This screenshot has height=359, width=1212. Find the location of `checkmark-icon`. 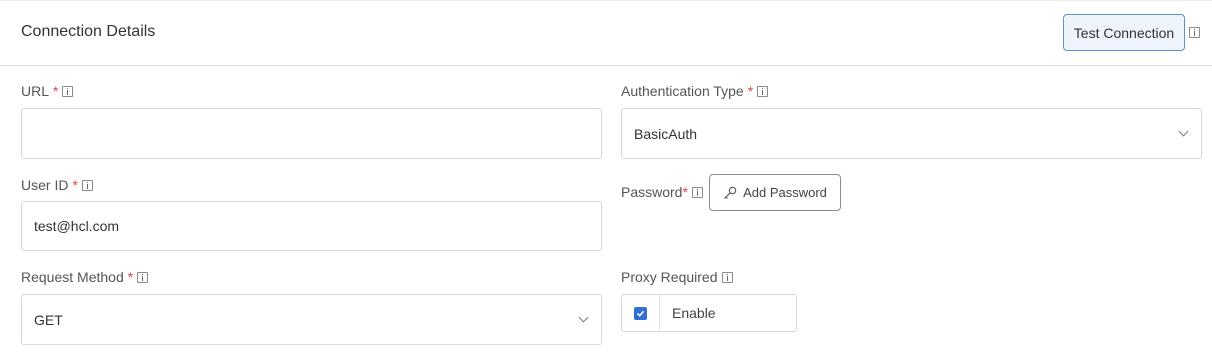

checkmark-icon is located at coordinates (640, 313).